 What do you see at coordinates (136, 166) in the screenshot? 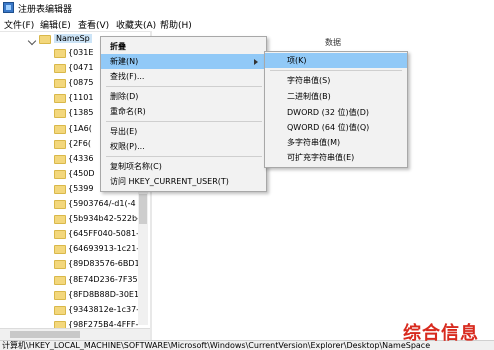
I see `menu-item-copy-key-name: 复制项名称(C)` at bounding box center [136, 166].